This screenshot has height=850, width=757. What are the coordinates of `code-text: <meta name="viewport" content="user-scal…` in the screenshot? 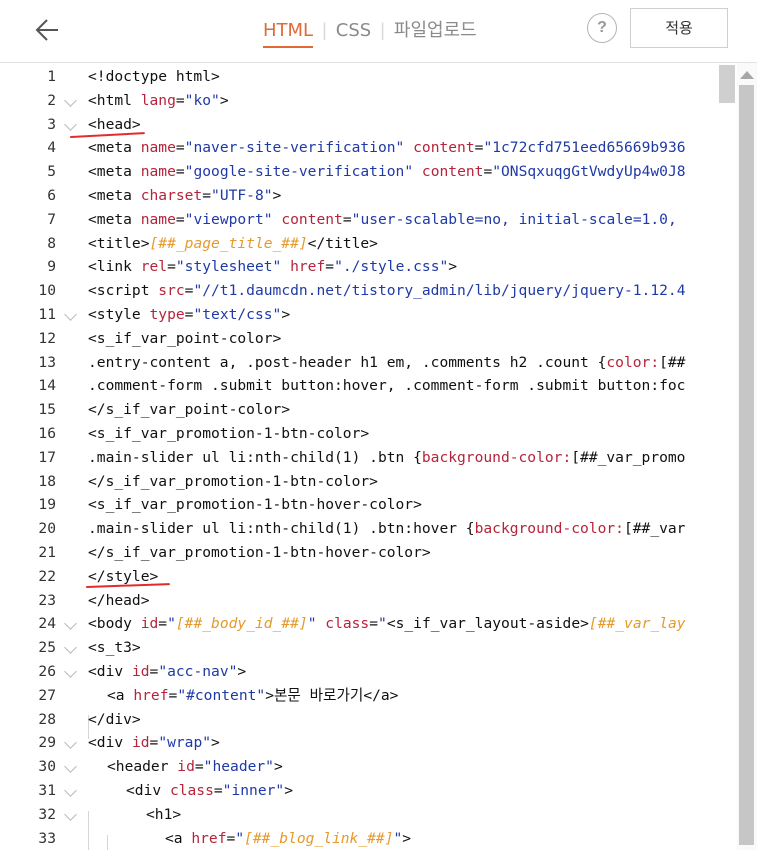 It's located at (382, 219).